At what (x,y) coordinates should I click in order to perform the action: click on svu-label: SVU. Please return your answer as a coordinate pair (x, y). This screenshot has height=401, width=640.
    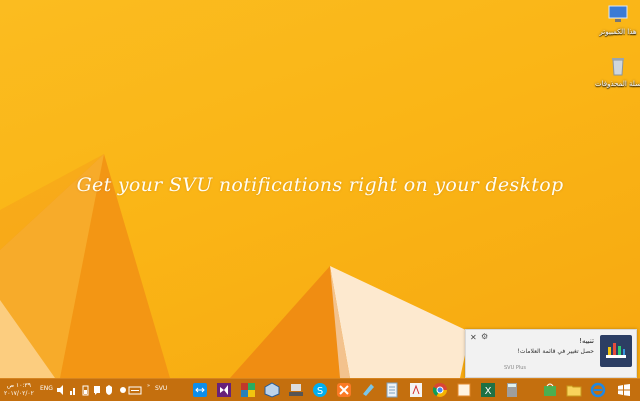
    Looking at the image, I should click on (161, 388).